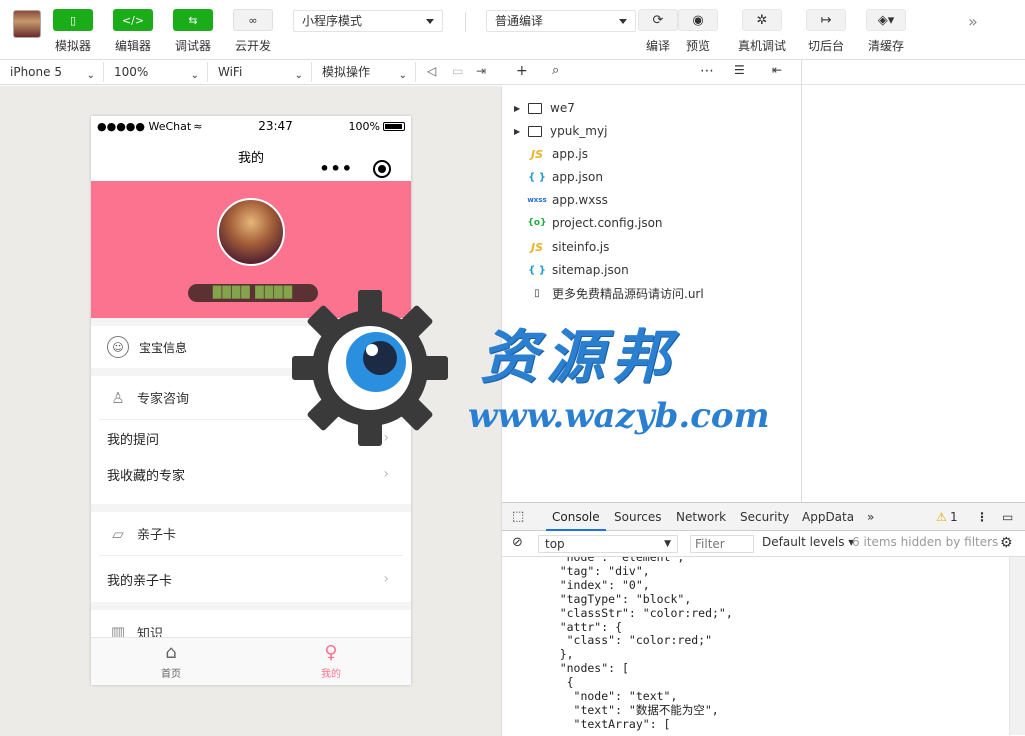 This screenshot has height=736, width=1025. What do you see at coordinates (518, 517) in the screenshot?
I see `inspect-icon: ⬚` at bounding box center [518, 517].